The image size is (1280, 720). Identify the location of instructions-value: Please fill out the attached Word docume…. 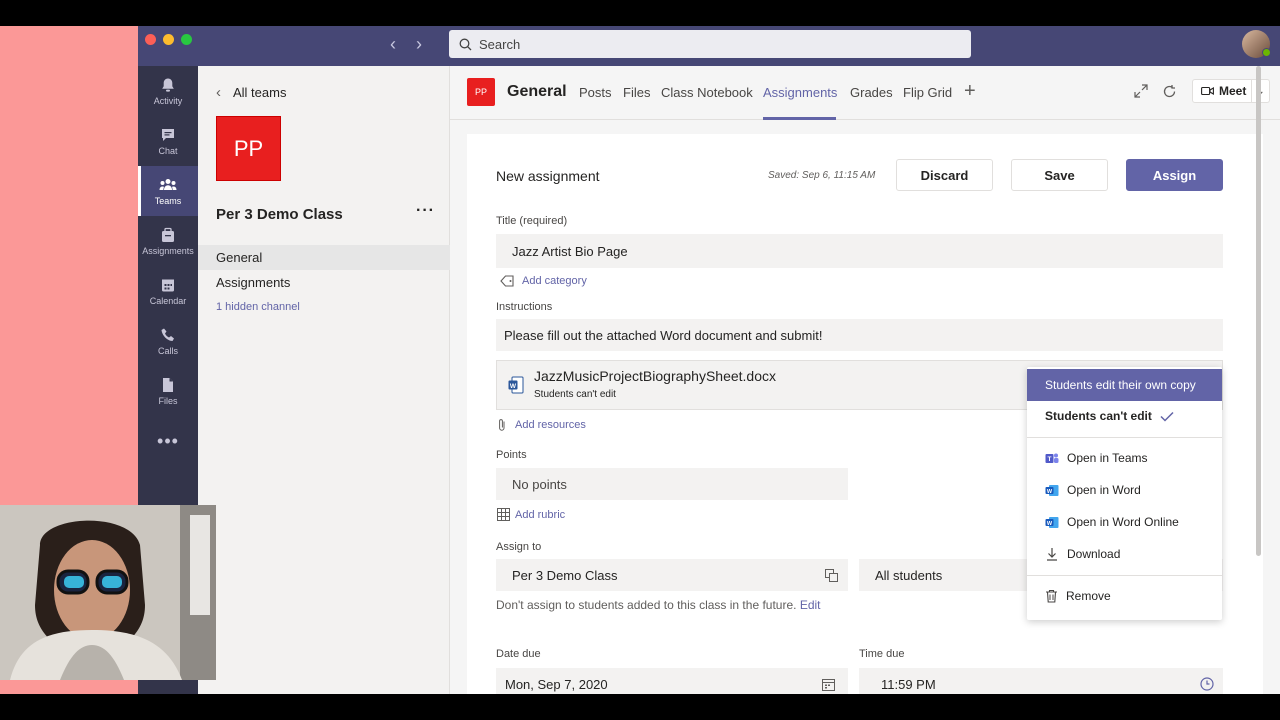
(663, 335).